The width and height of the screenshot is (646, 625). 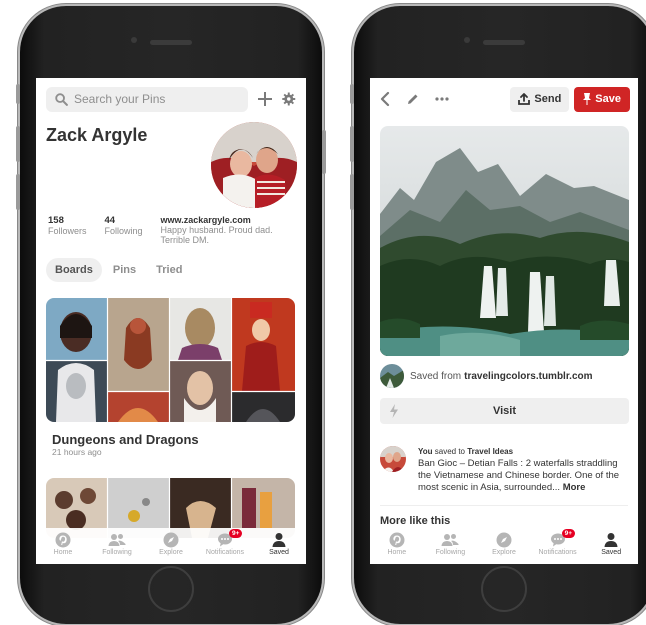 What do you see at coordinates (449, 451) in the screenshot?
I see `activity-action: saved to` at bounding box center [449, 451].